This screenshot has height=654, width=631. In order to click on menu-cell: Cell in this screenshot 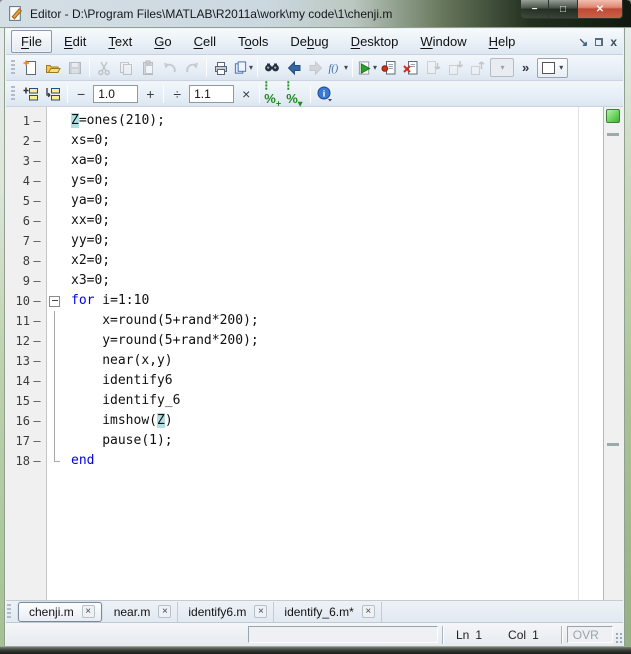, I will do `click(205, 41)`.